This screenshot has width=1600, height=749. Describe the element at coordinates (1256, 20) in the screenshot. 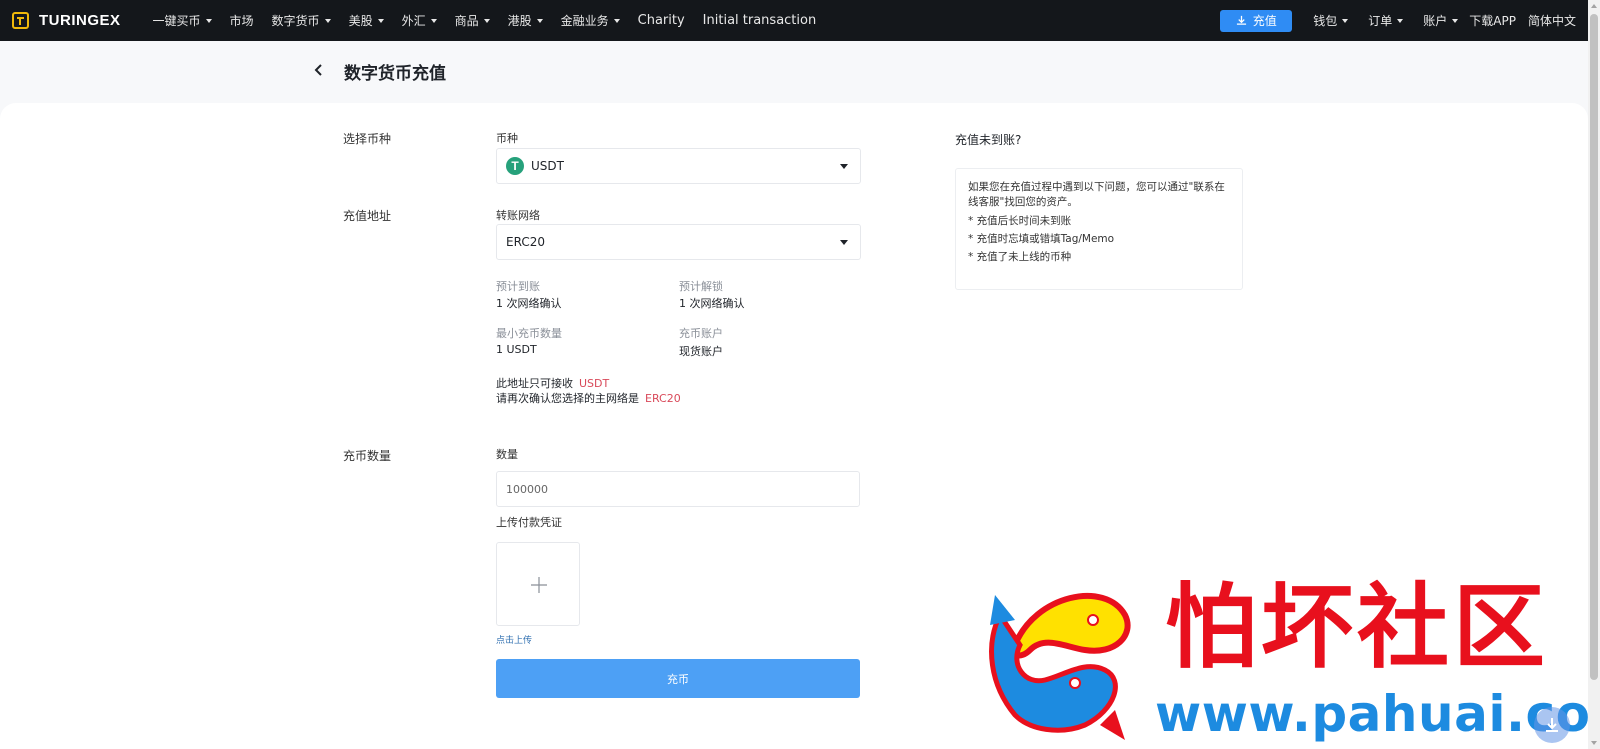

I see `deposit-button: 充值` at that location.